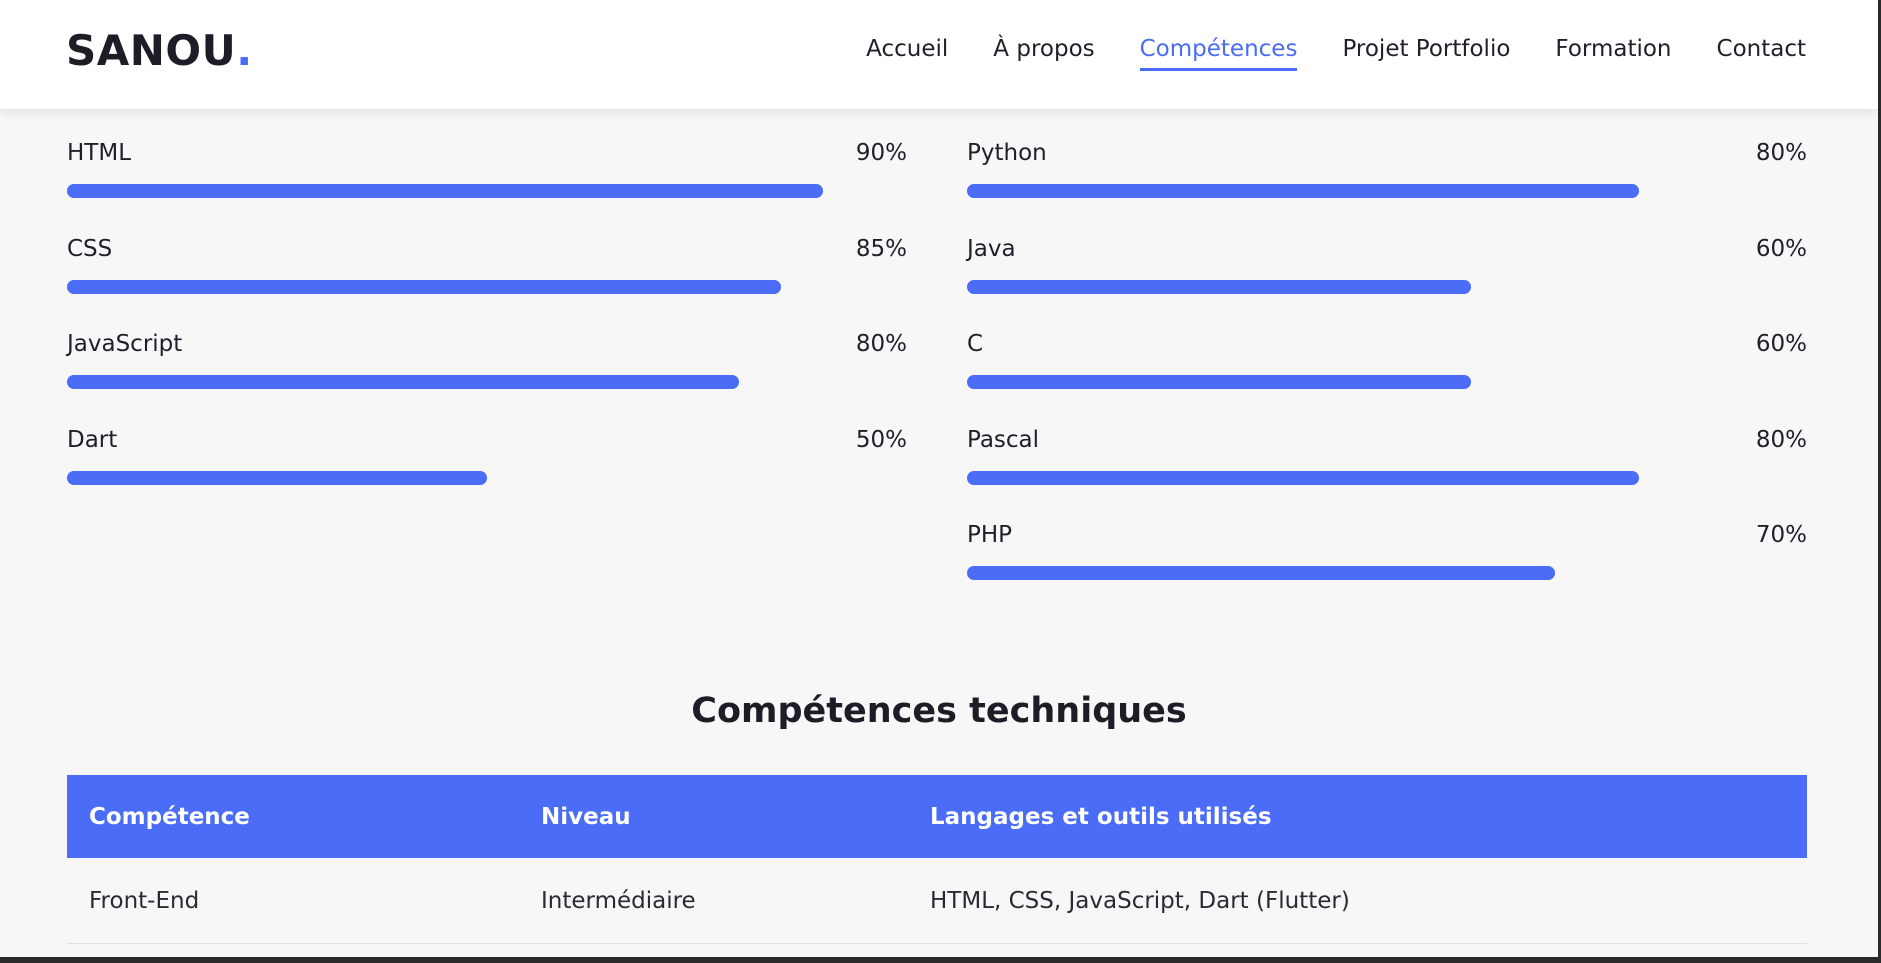 This screenshot has height=963, width=1881. I want to click on skill-item: C 60%, so click(1387, 377).